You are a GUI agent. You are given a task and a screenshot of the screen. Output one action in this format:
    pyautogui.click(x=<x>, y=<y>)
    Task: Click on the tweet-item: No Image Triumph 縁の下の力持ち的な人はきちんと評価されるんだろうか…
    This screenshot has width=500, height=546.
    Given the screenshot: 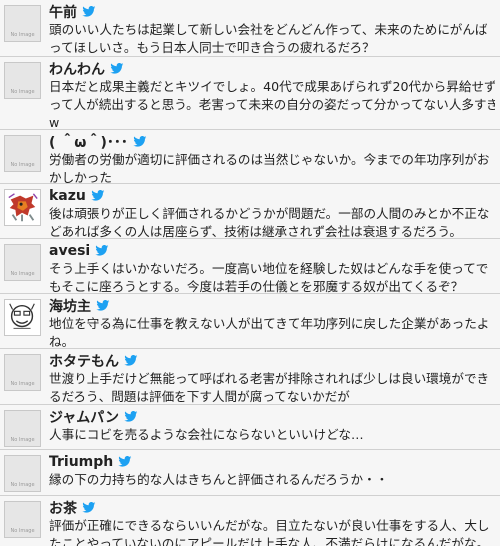 What is the action you would take?
    pyautogui.click(x=250, y=472)
    